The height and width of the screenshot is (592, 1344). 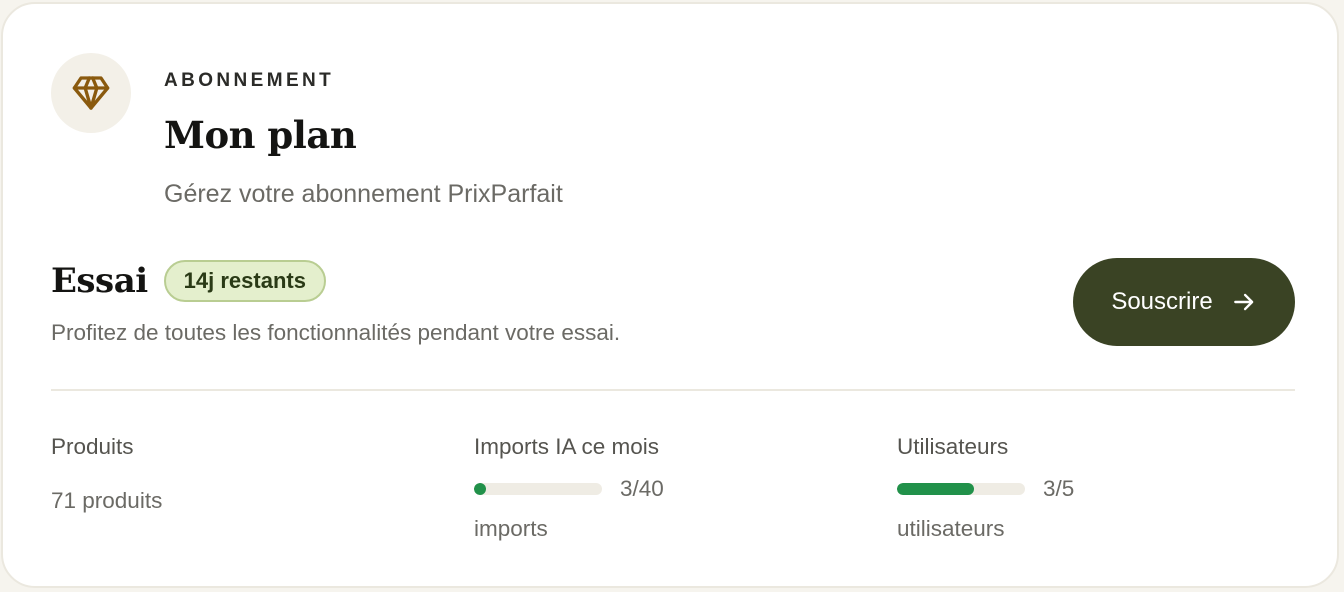 I want to click on section-divider, so click(x=673, y=390).